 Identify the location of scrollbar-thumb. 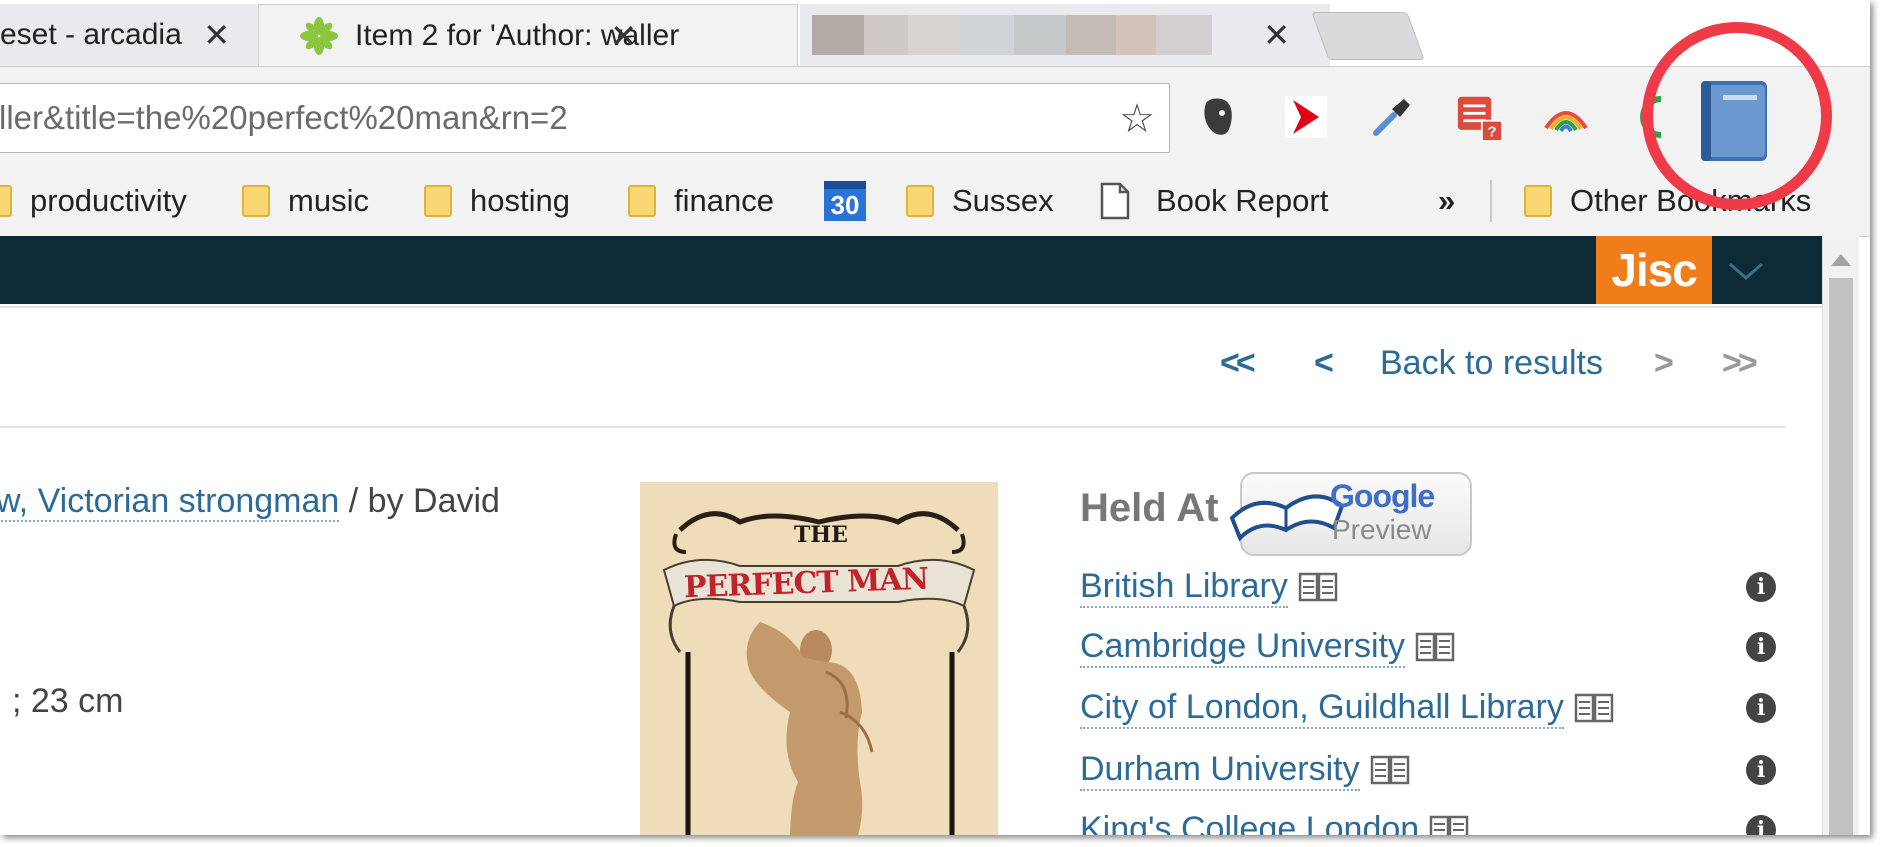
(1841, 556).